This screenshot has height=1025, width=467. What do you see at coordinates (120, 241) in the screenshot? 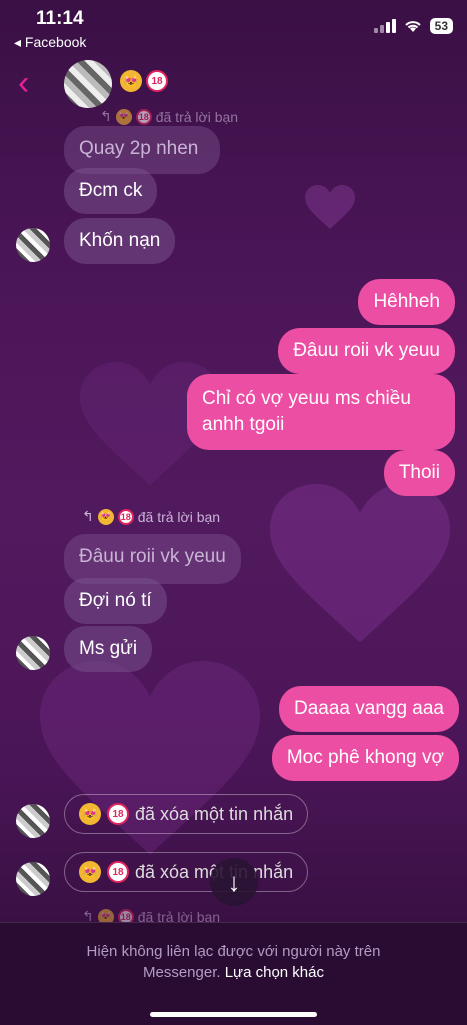
I see `incoming-message: Khốn nạn` at bounding box center [120, 241].